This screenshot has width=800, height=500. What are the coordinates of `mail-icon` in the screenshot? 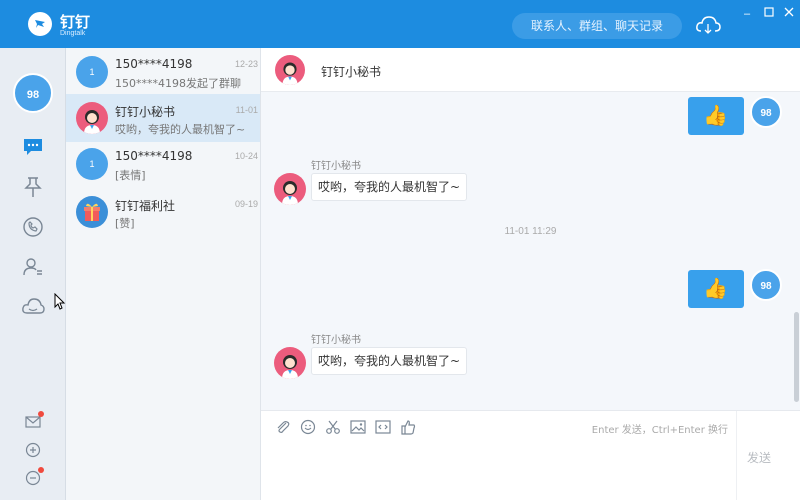 It's located at (34, 420).